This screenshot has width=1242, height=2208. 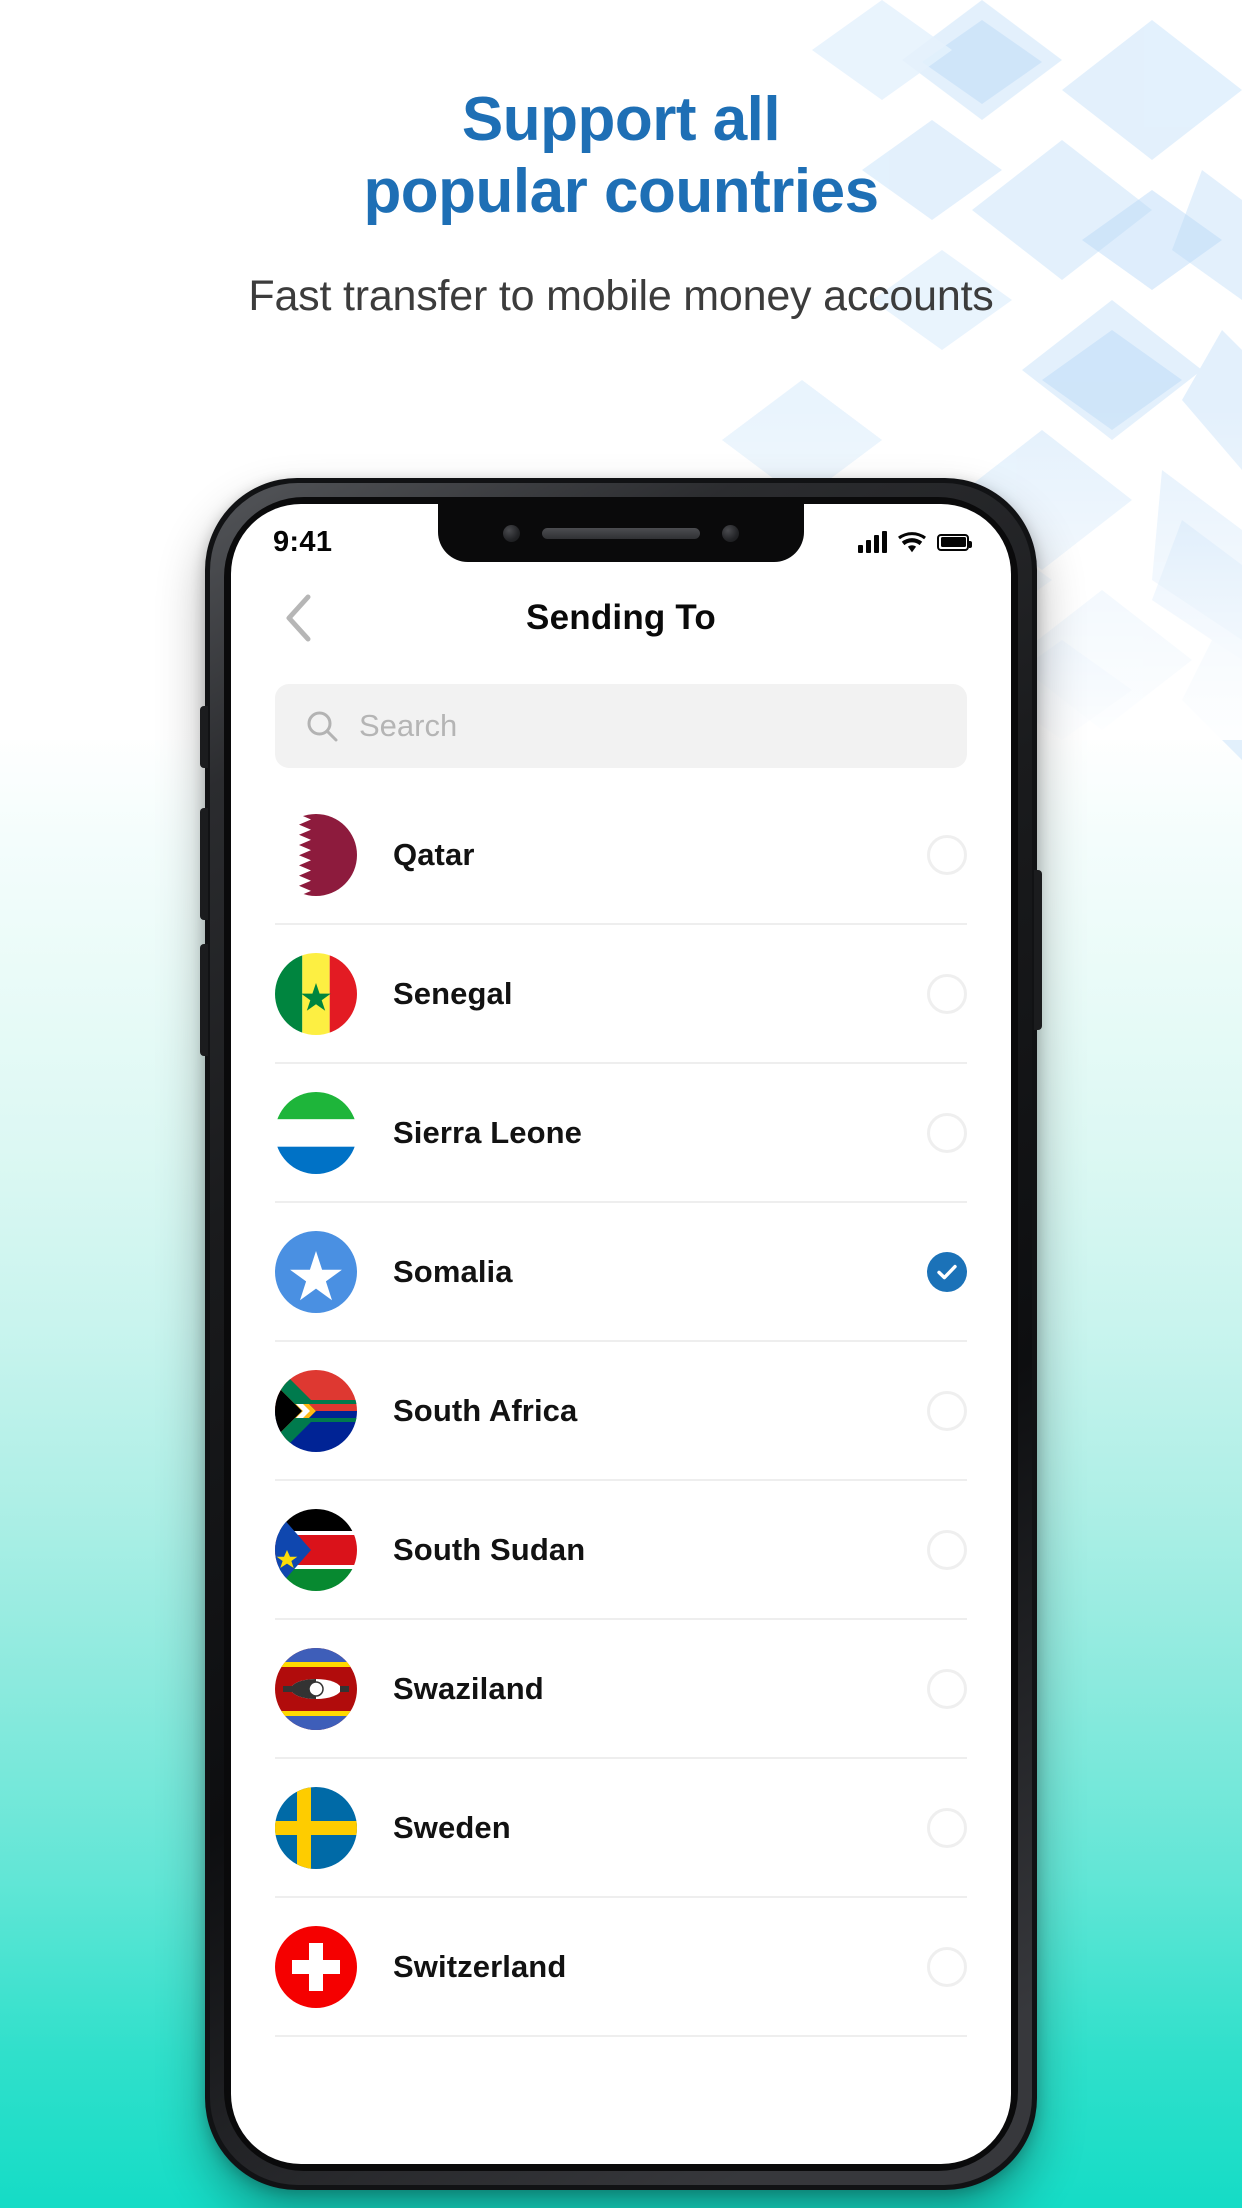 What do you see at coordinates (621, 191) in the screenshot?
I see `headline-line-2: popular countries` at bounding box center [621, 191].